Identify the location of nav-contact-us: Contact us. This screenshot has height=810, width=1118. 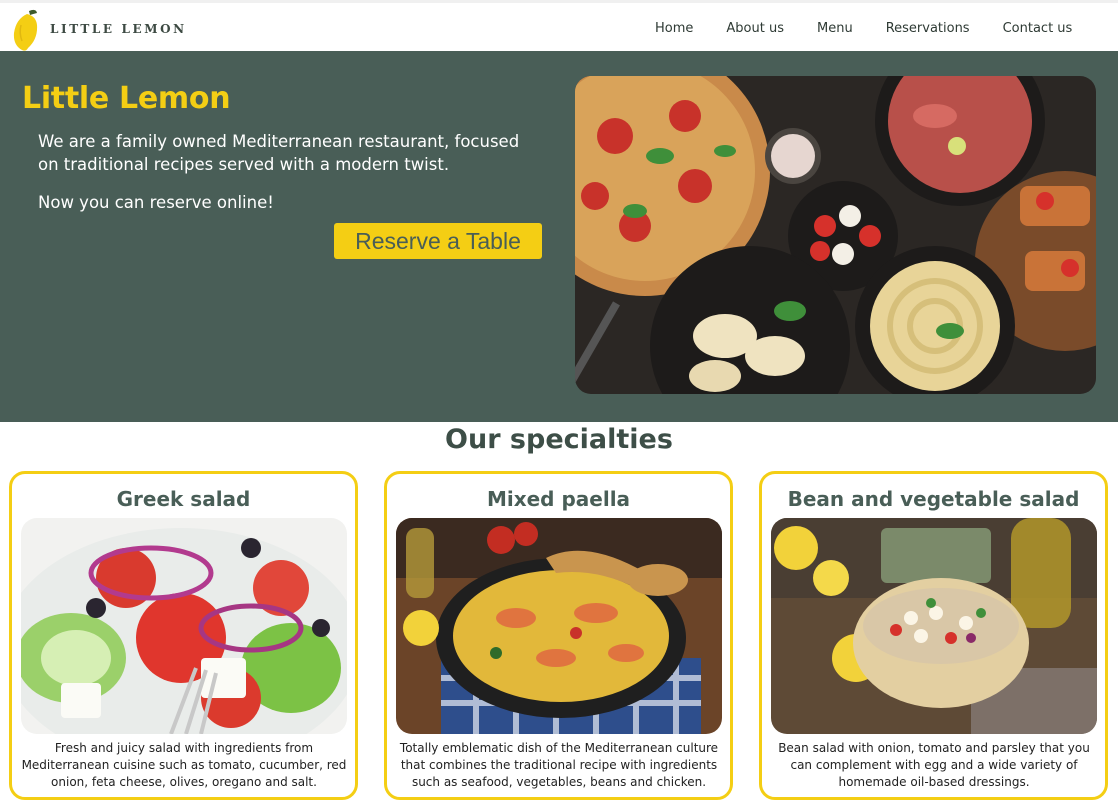
(1038, 28).